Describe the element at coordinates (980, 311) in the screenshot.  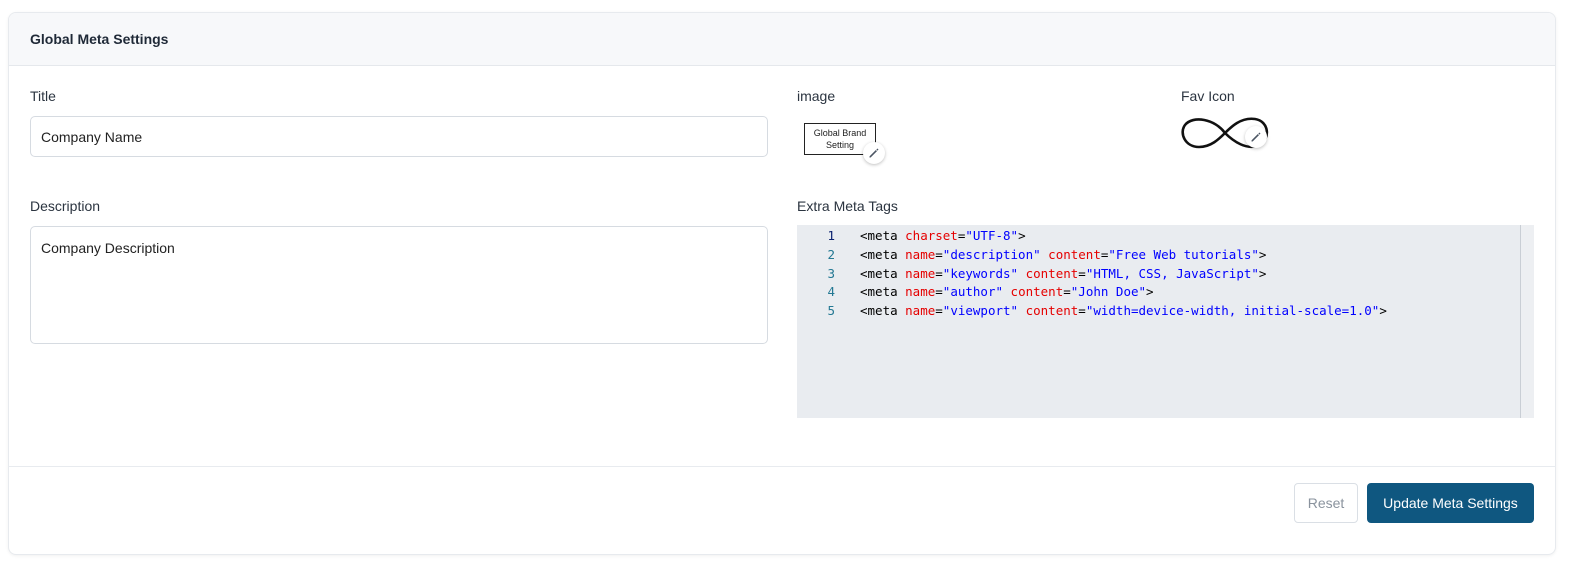
I see `code-token: "viewport"` at that location.